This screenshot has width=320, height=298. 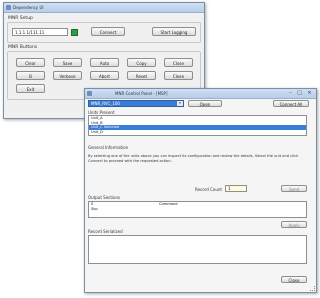 I want to click on front-window-titlebar: MNR Control Panel - [MSP] – □ ×, so click(x=200, y=94).